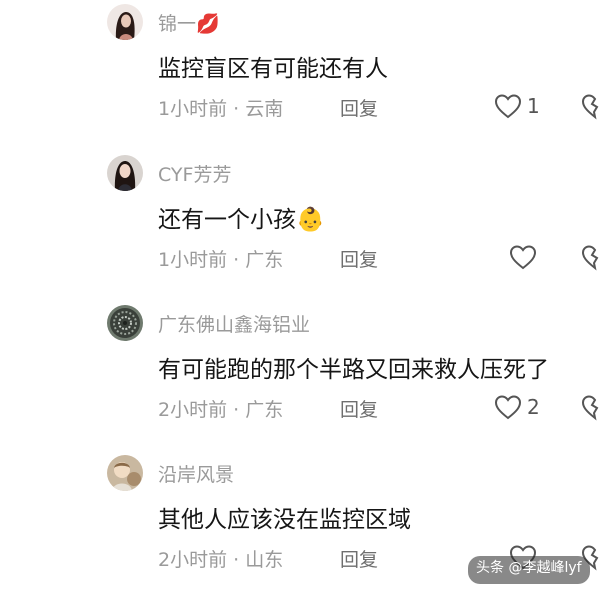  Describe the element at coordinates (533, 407) in the screenshot. I see `like-count: 2` at that location.